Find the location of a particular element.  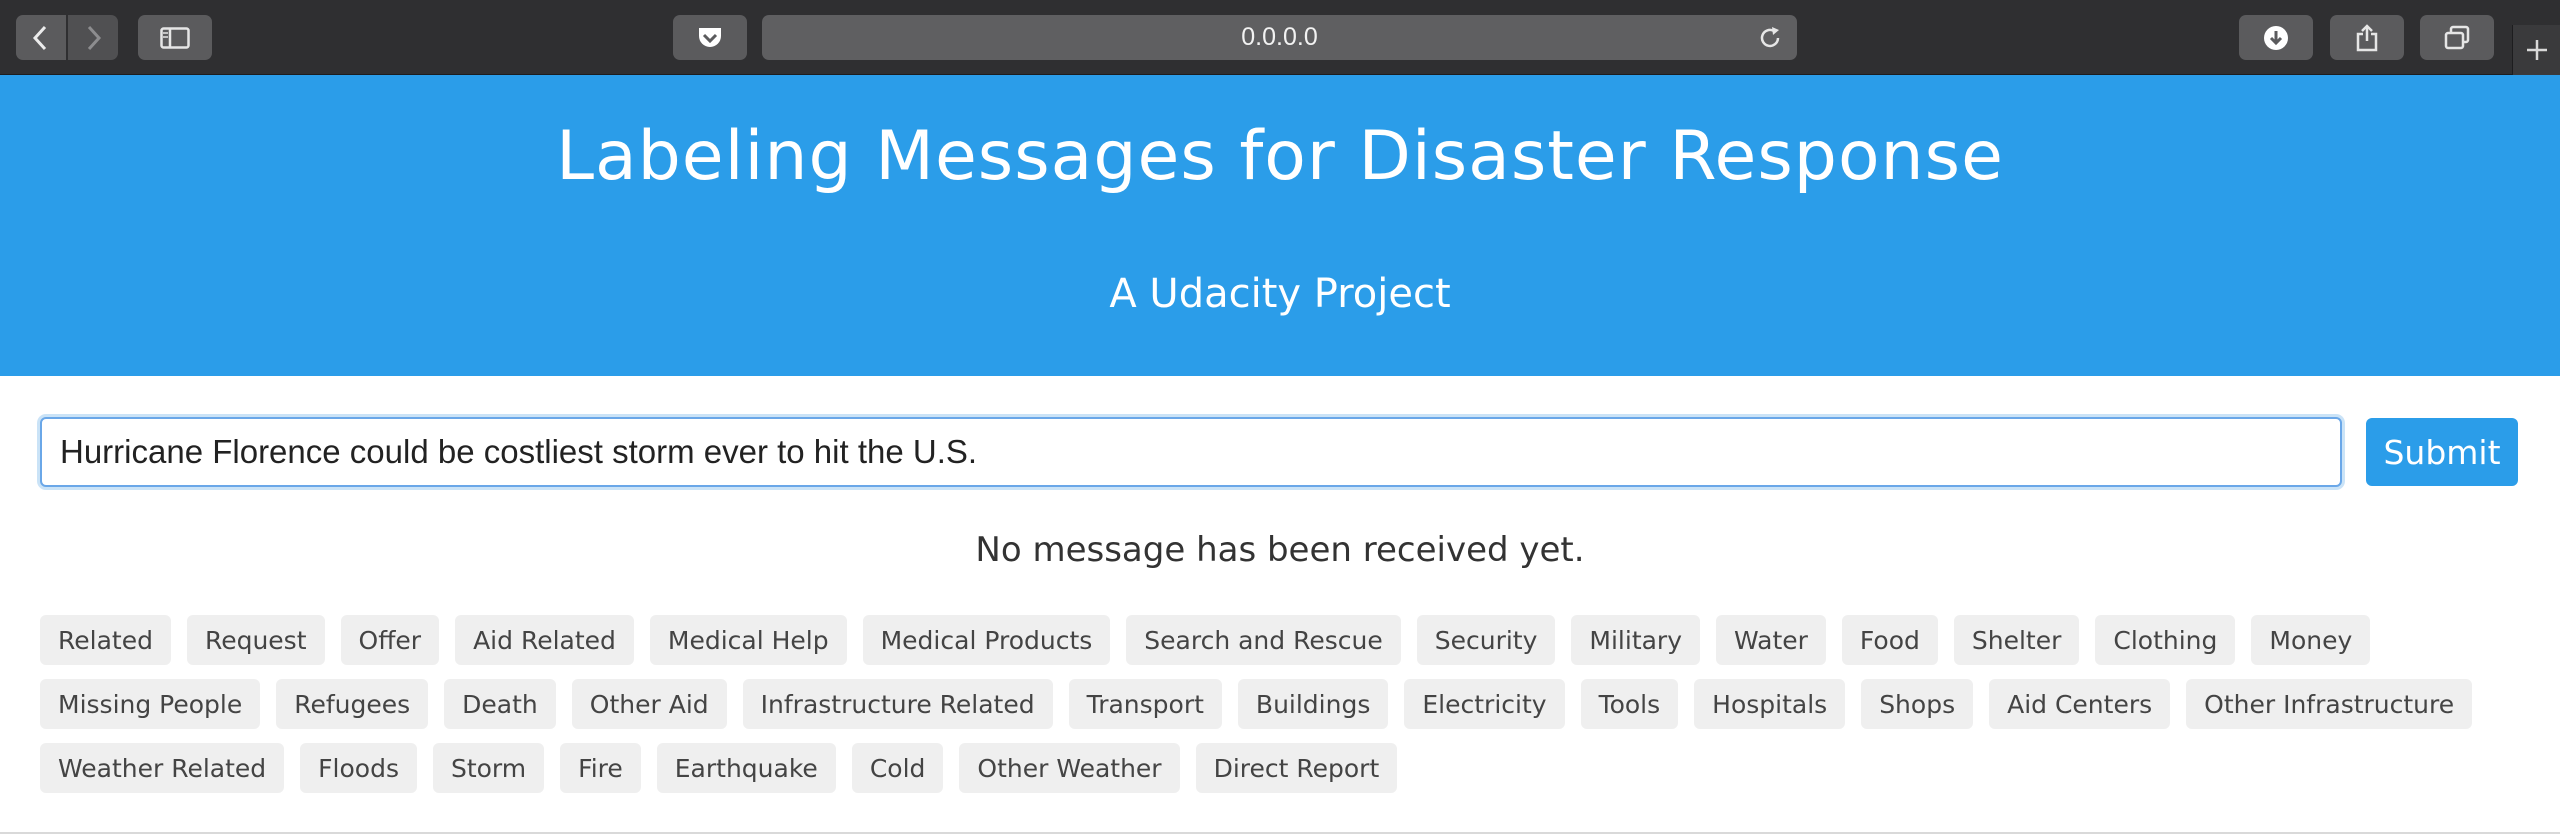

back-button is located at coordinates (41, 37).